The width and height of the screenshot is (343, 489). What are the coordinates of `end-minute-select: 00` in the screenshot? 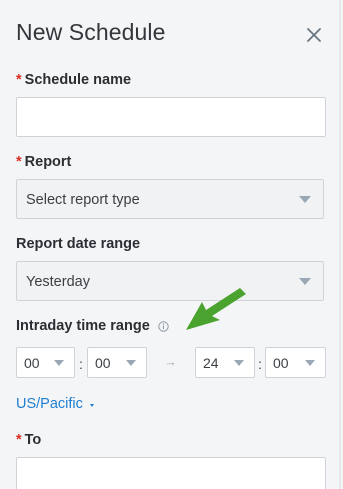 It's located at (295, 362).